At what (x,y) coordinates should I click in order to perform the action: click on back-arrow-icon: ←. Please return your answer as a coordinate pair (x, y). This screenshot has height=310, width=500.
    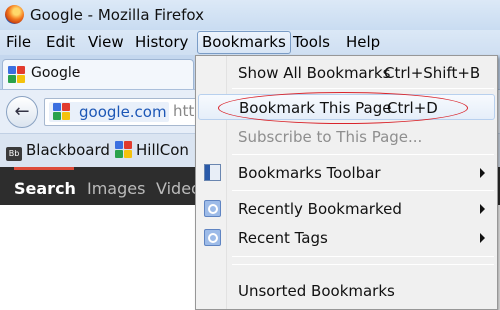
    Looking at the image, I should click on (22, 111).